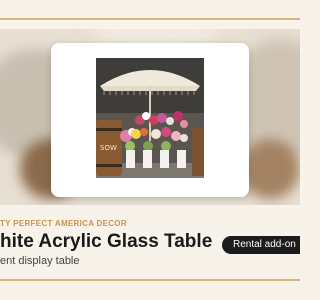 Image resolution: width=320 pixels, height=300 pixels. I want to click on product-title: hite Acrylic Glass Table, so click(106, 241).